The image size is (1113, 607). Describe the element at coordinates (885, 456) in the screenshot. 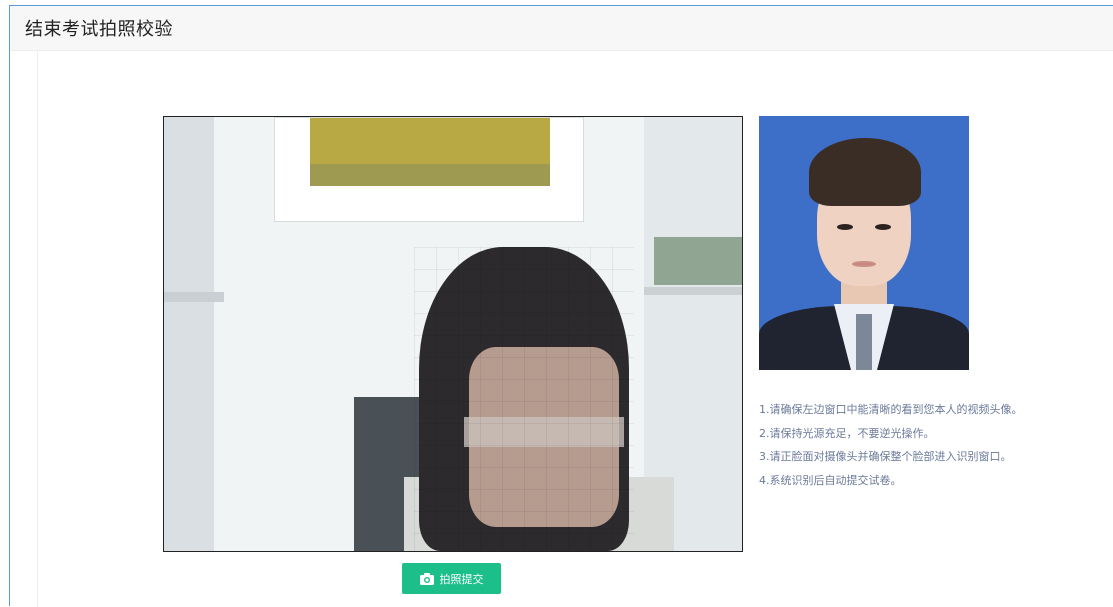

I see `instruction-item: 3.请正脸面对摄像头并确保整个脸部进入识别窗口。` at that location.